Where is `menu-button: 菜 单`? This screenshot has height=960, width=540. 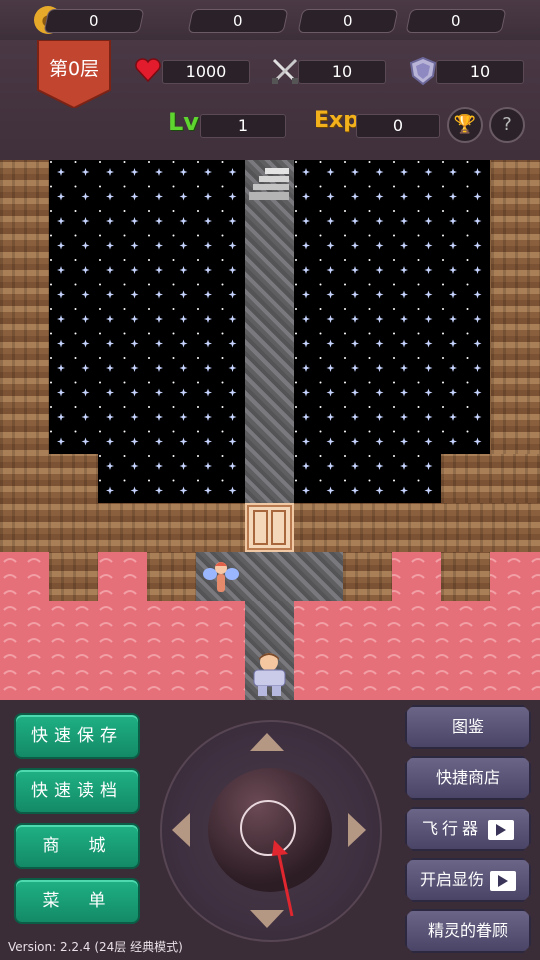
menu-button: 菜 单 is located at coordinates (77, 901).